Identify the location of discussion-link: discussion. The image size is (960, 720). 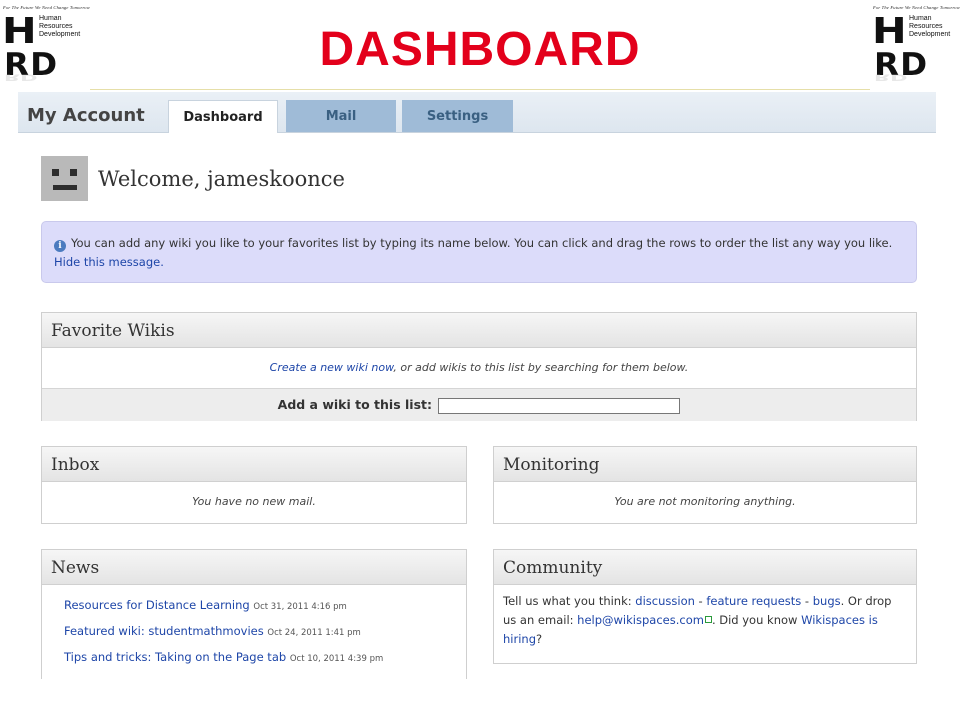
(665, 601).